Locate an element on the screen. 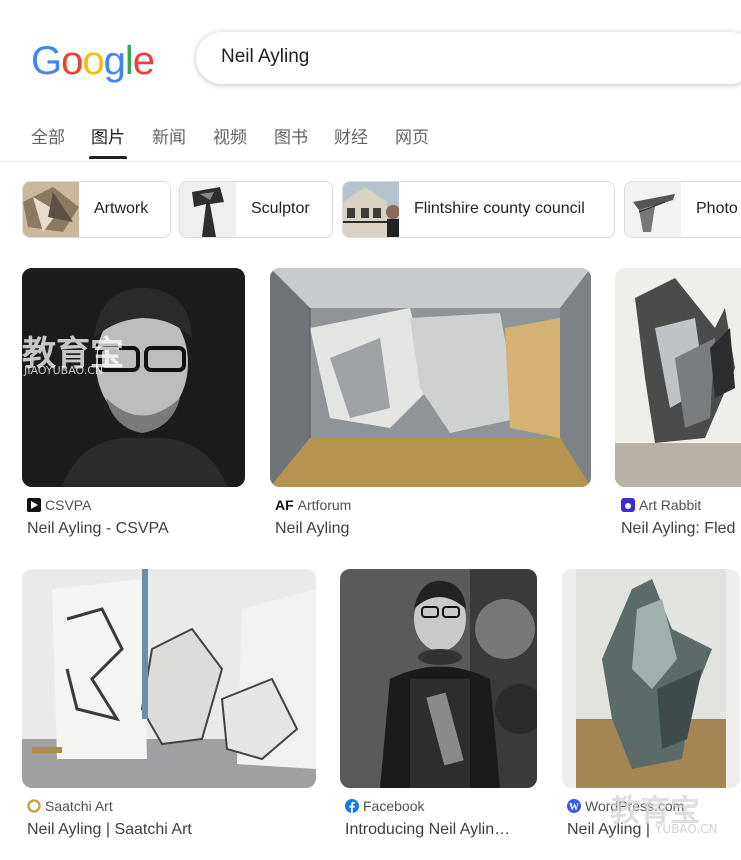  csvpa-icon is located at coordinates (34, 505).